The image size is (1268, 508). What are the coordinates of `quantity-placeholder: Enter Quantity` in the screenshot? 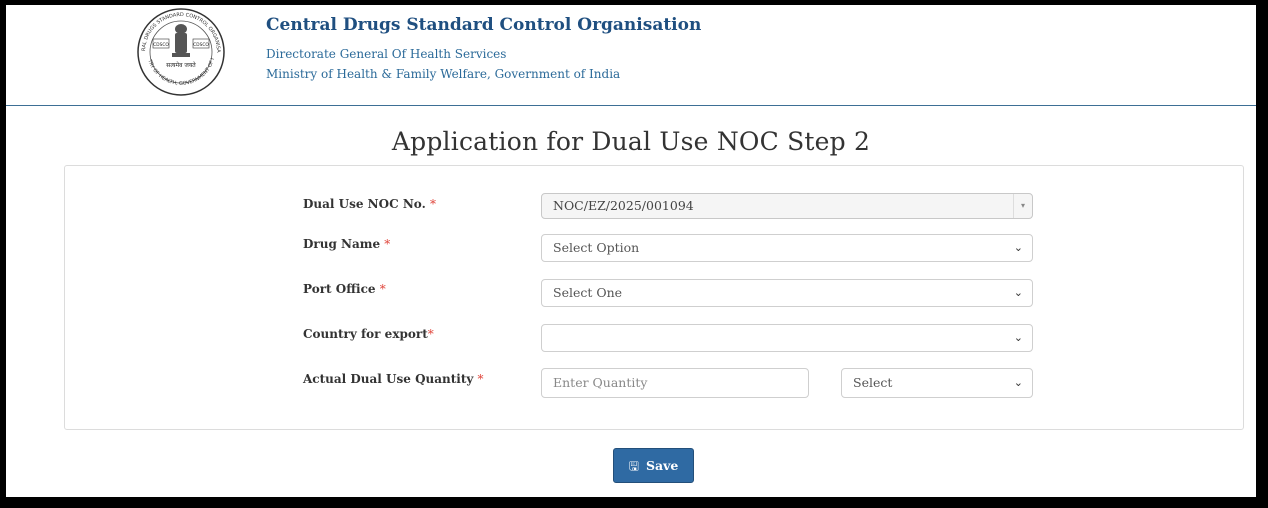 It's located at (600, 382).